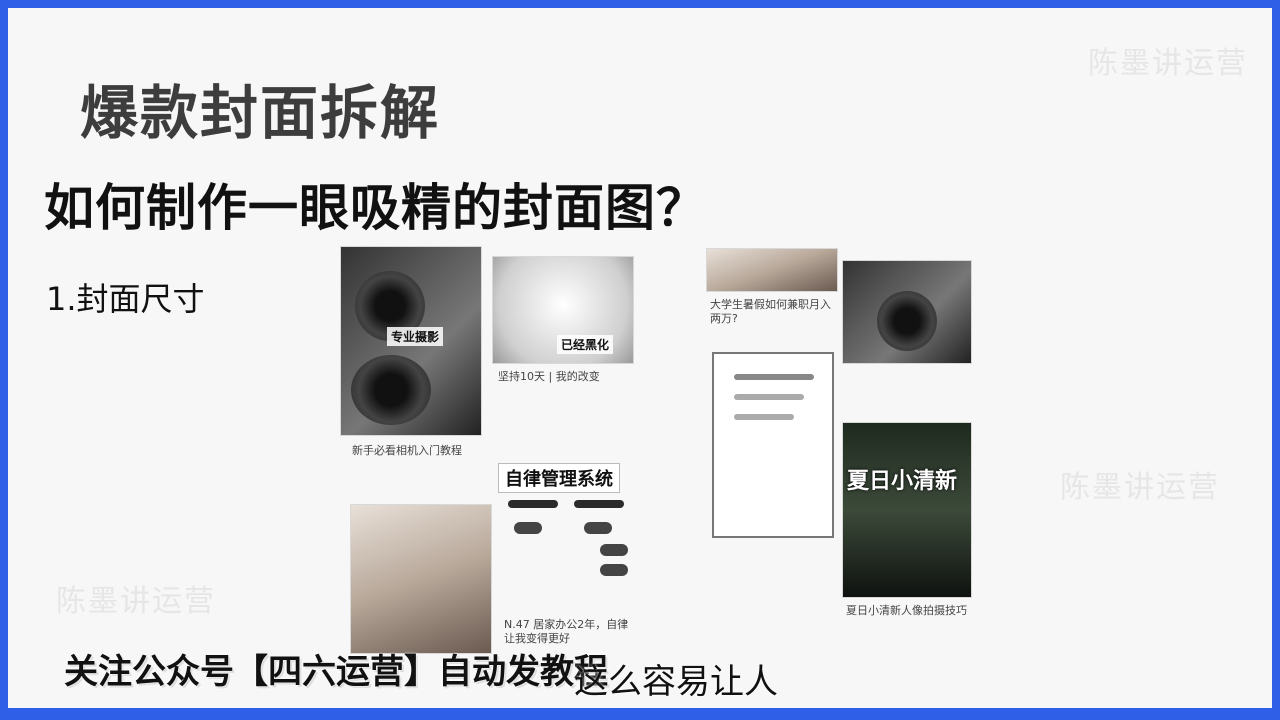 The image size is (1280, 720). What do you see at coordinates (585, 344) in the screenshot?
I see `cover-tag: 已经黑化` at bounding box center [585, 344].